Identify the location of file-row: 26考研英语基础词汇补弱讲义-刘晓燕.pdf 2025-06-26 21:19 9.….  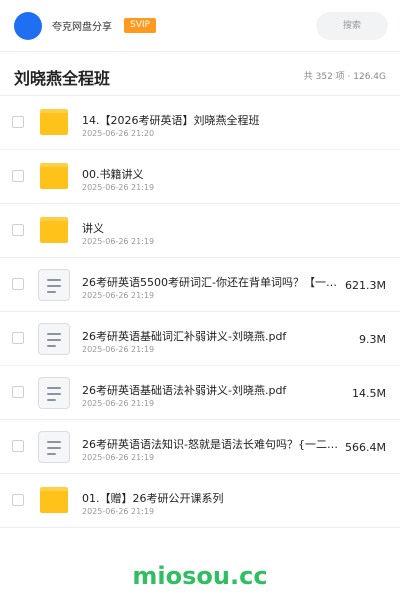
(200, 339).